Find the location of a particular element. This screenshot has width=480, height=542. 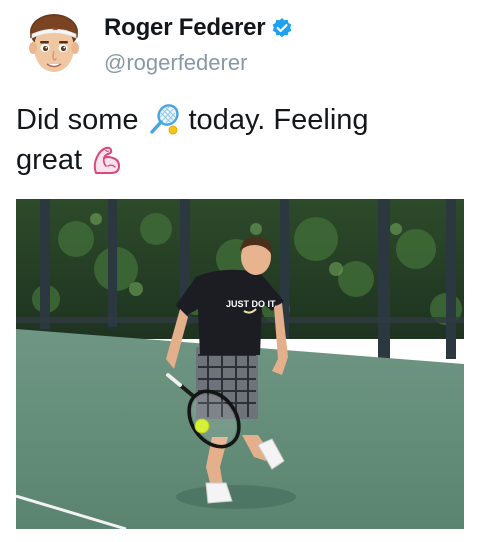

tweet-text-segment: Did some is located at coordinates (77, 120).